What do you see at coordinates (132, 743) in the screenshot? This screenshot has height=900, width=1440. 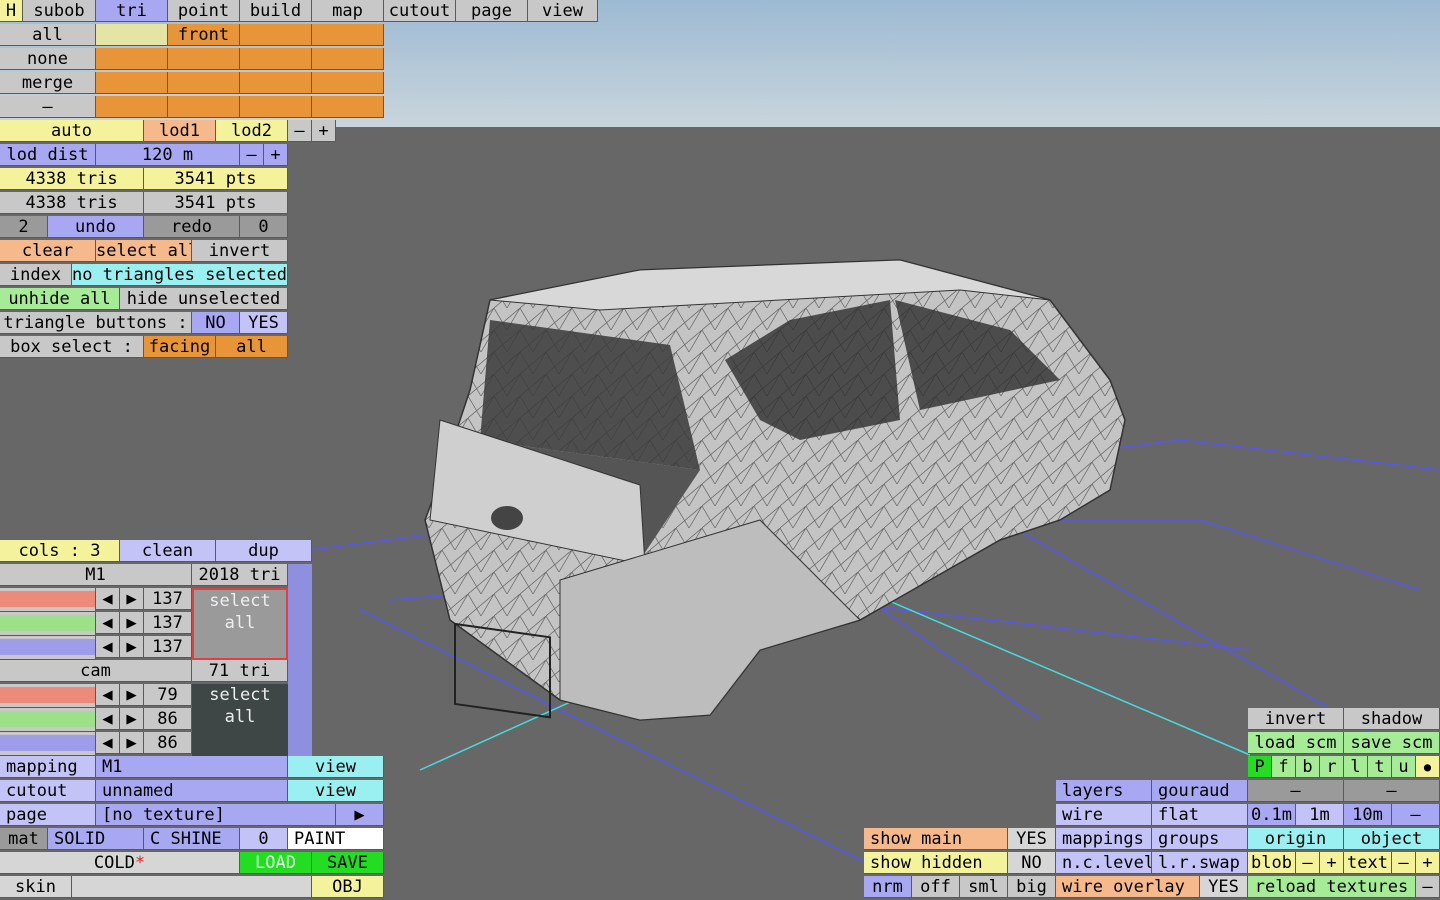 I see `cam-blue-right: ▶` at bounding box center [132, 743].